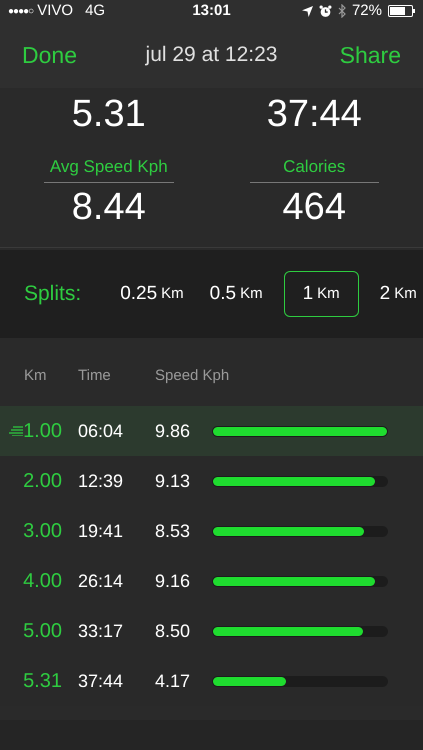 The image size is (423, 750). What do you see at coordinates (101, 480) in the screenshot?
I see `time-cell: 12:39` at bounding box center [101, 480].